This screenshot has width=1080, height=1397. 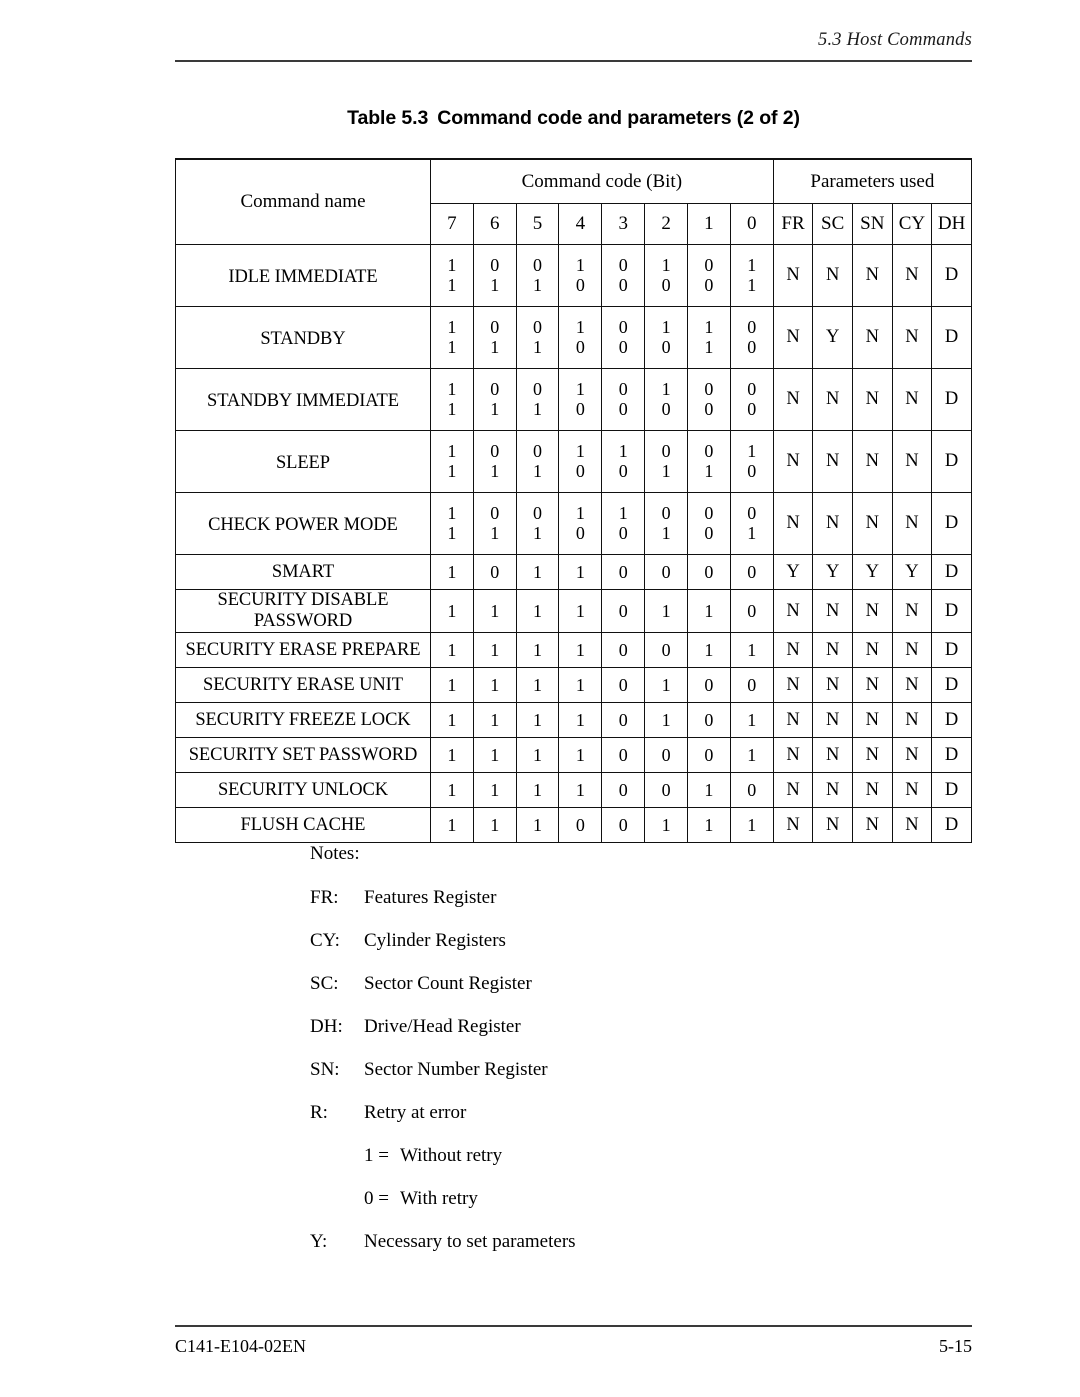 What do you see at coordinates (872, 224) in the screenshot?
I see `header-param-sn: SN` at bounding box center [872, 224].